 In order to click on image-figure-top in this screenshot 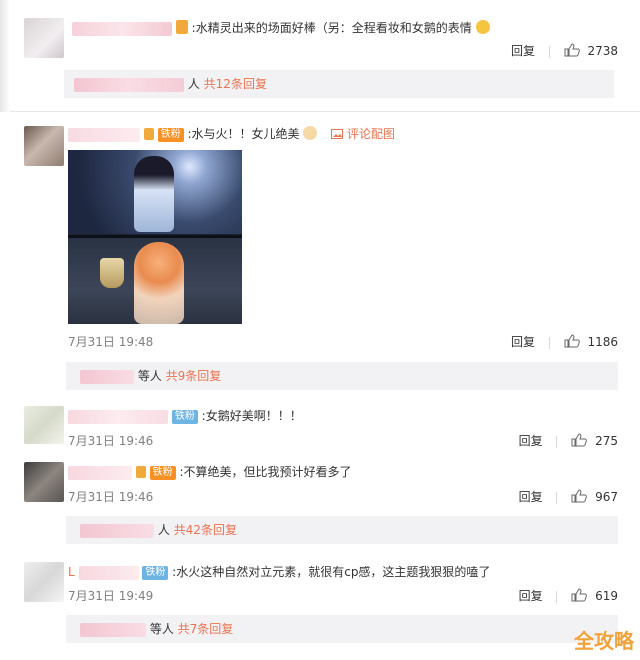, I will do `click(154, 194)`.